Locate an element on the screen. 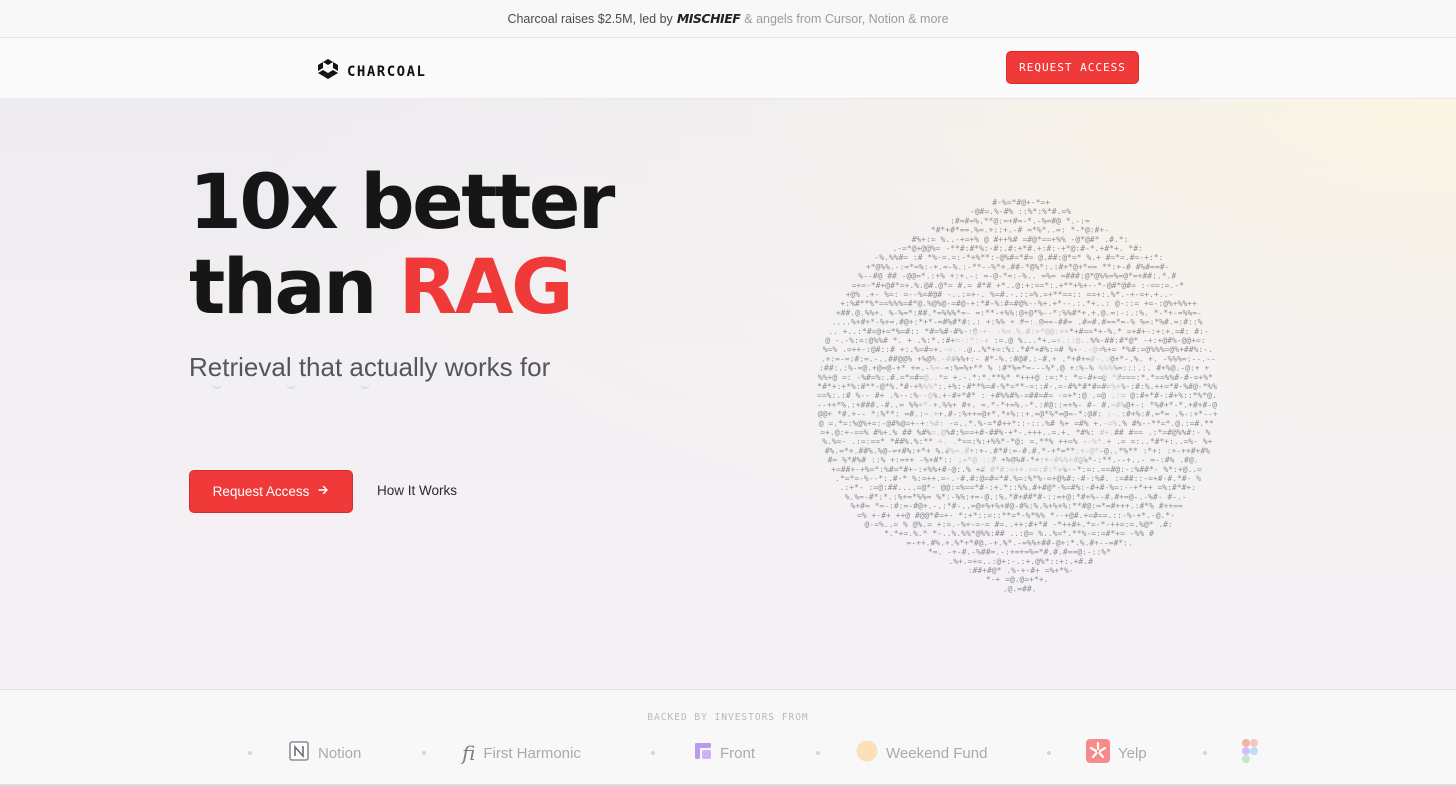  typing-placeholder is located at coordinates (292, 388).